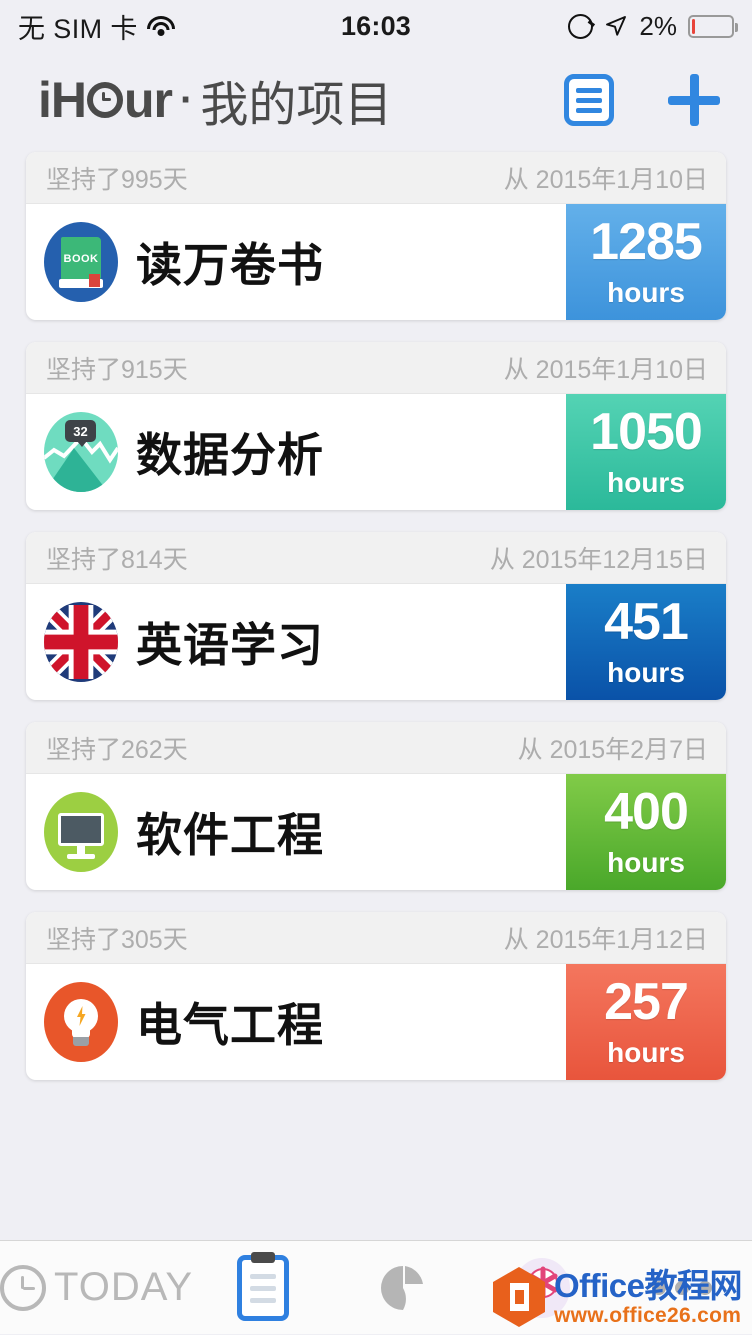  What do you see at coordinates (81, 259) in the screenshot?
I see `book-icon-label: BOOK` at bounding box center [81, 259].